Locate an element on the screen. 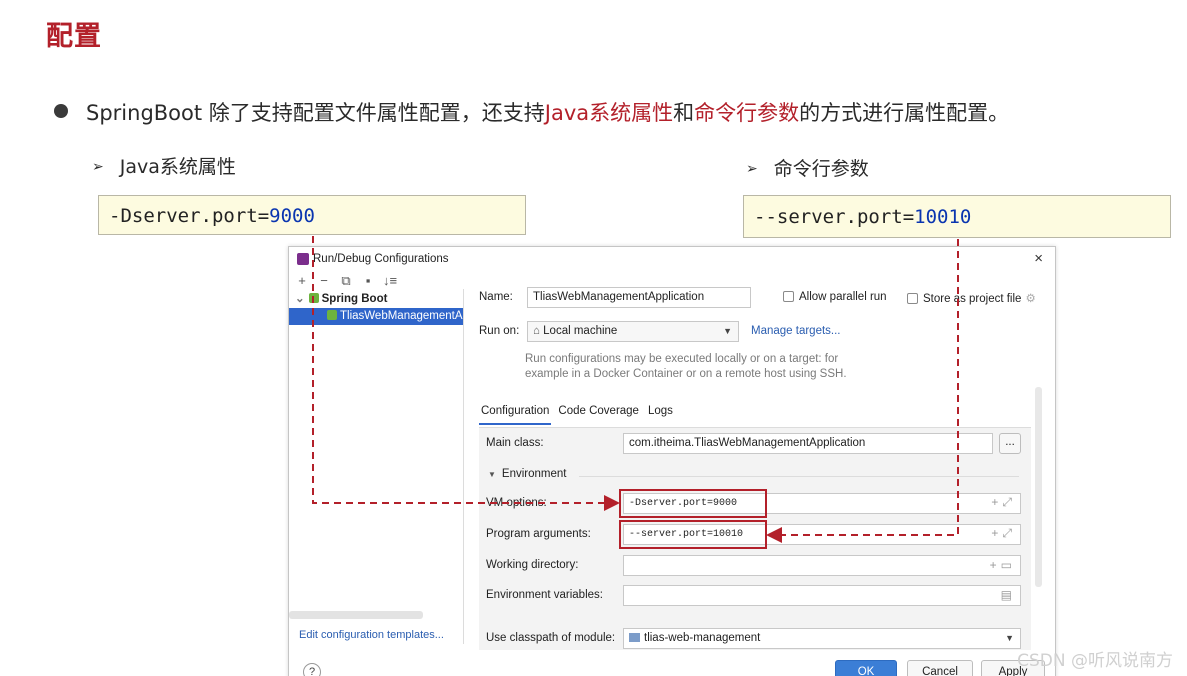 This screenshot has width=1187, height=676. arrow-program-args is located at coordinates (862, 391).